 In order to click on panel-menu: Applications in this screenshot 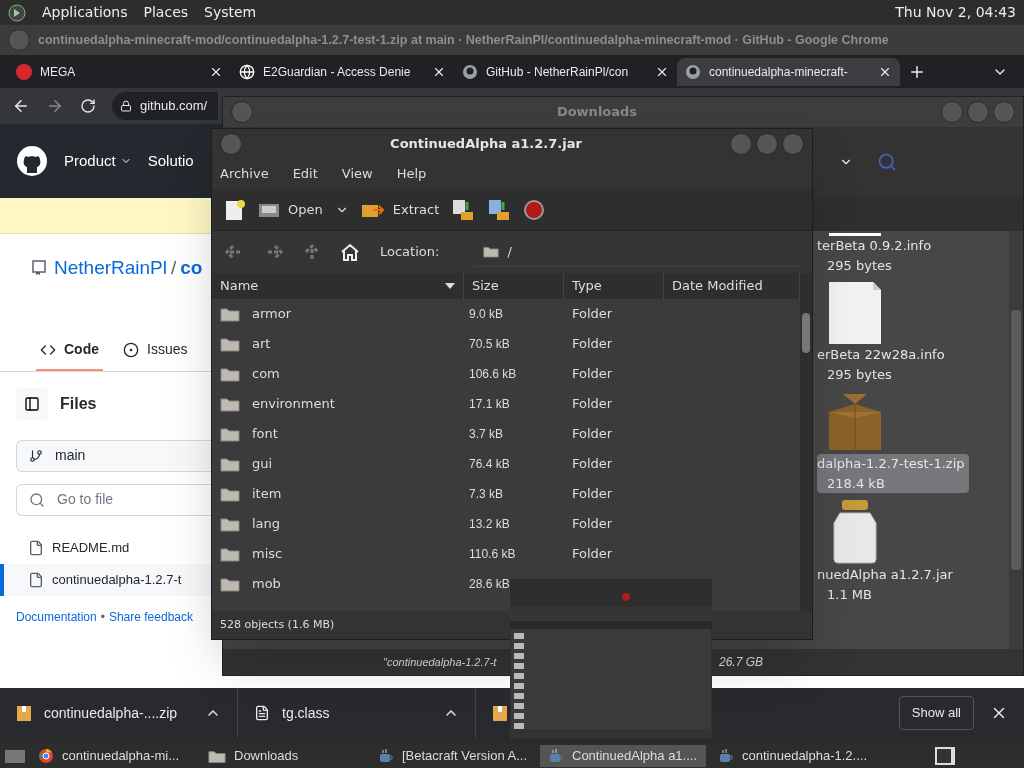, I will do `click(85, 12)`.